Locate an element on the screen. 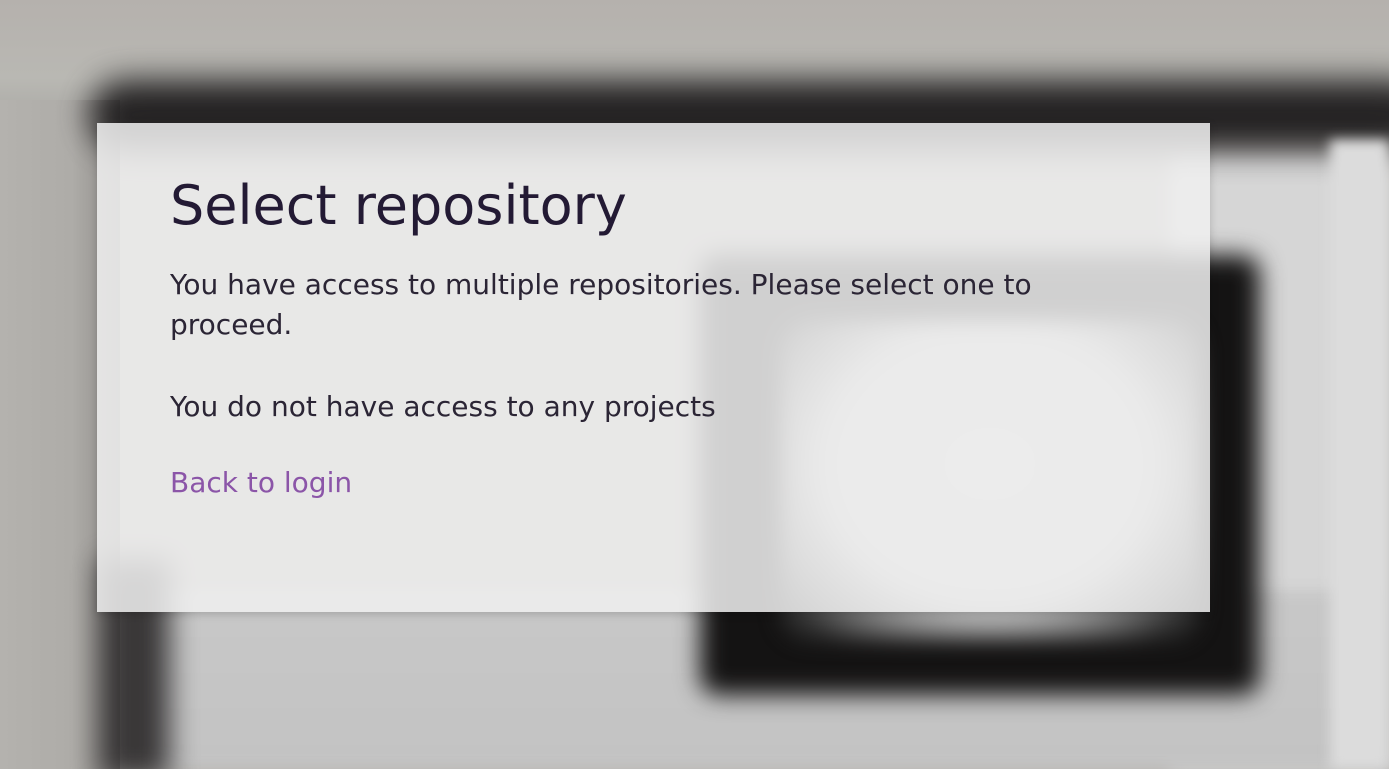  dialog-title: Select repository is located at coordinates (398, 205).